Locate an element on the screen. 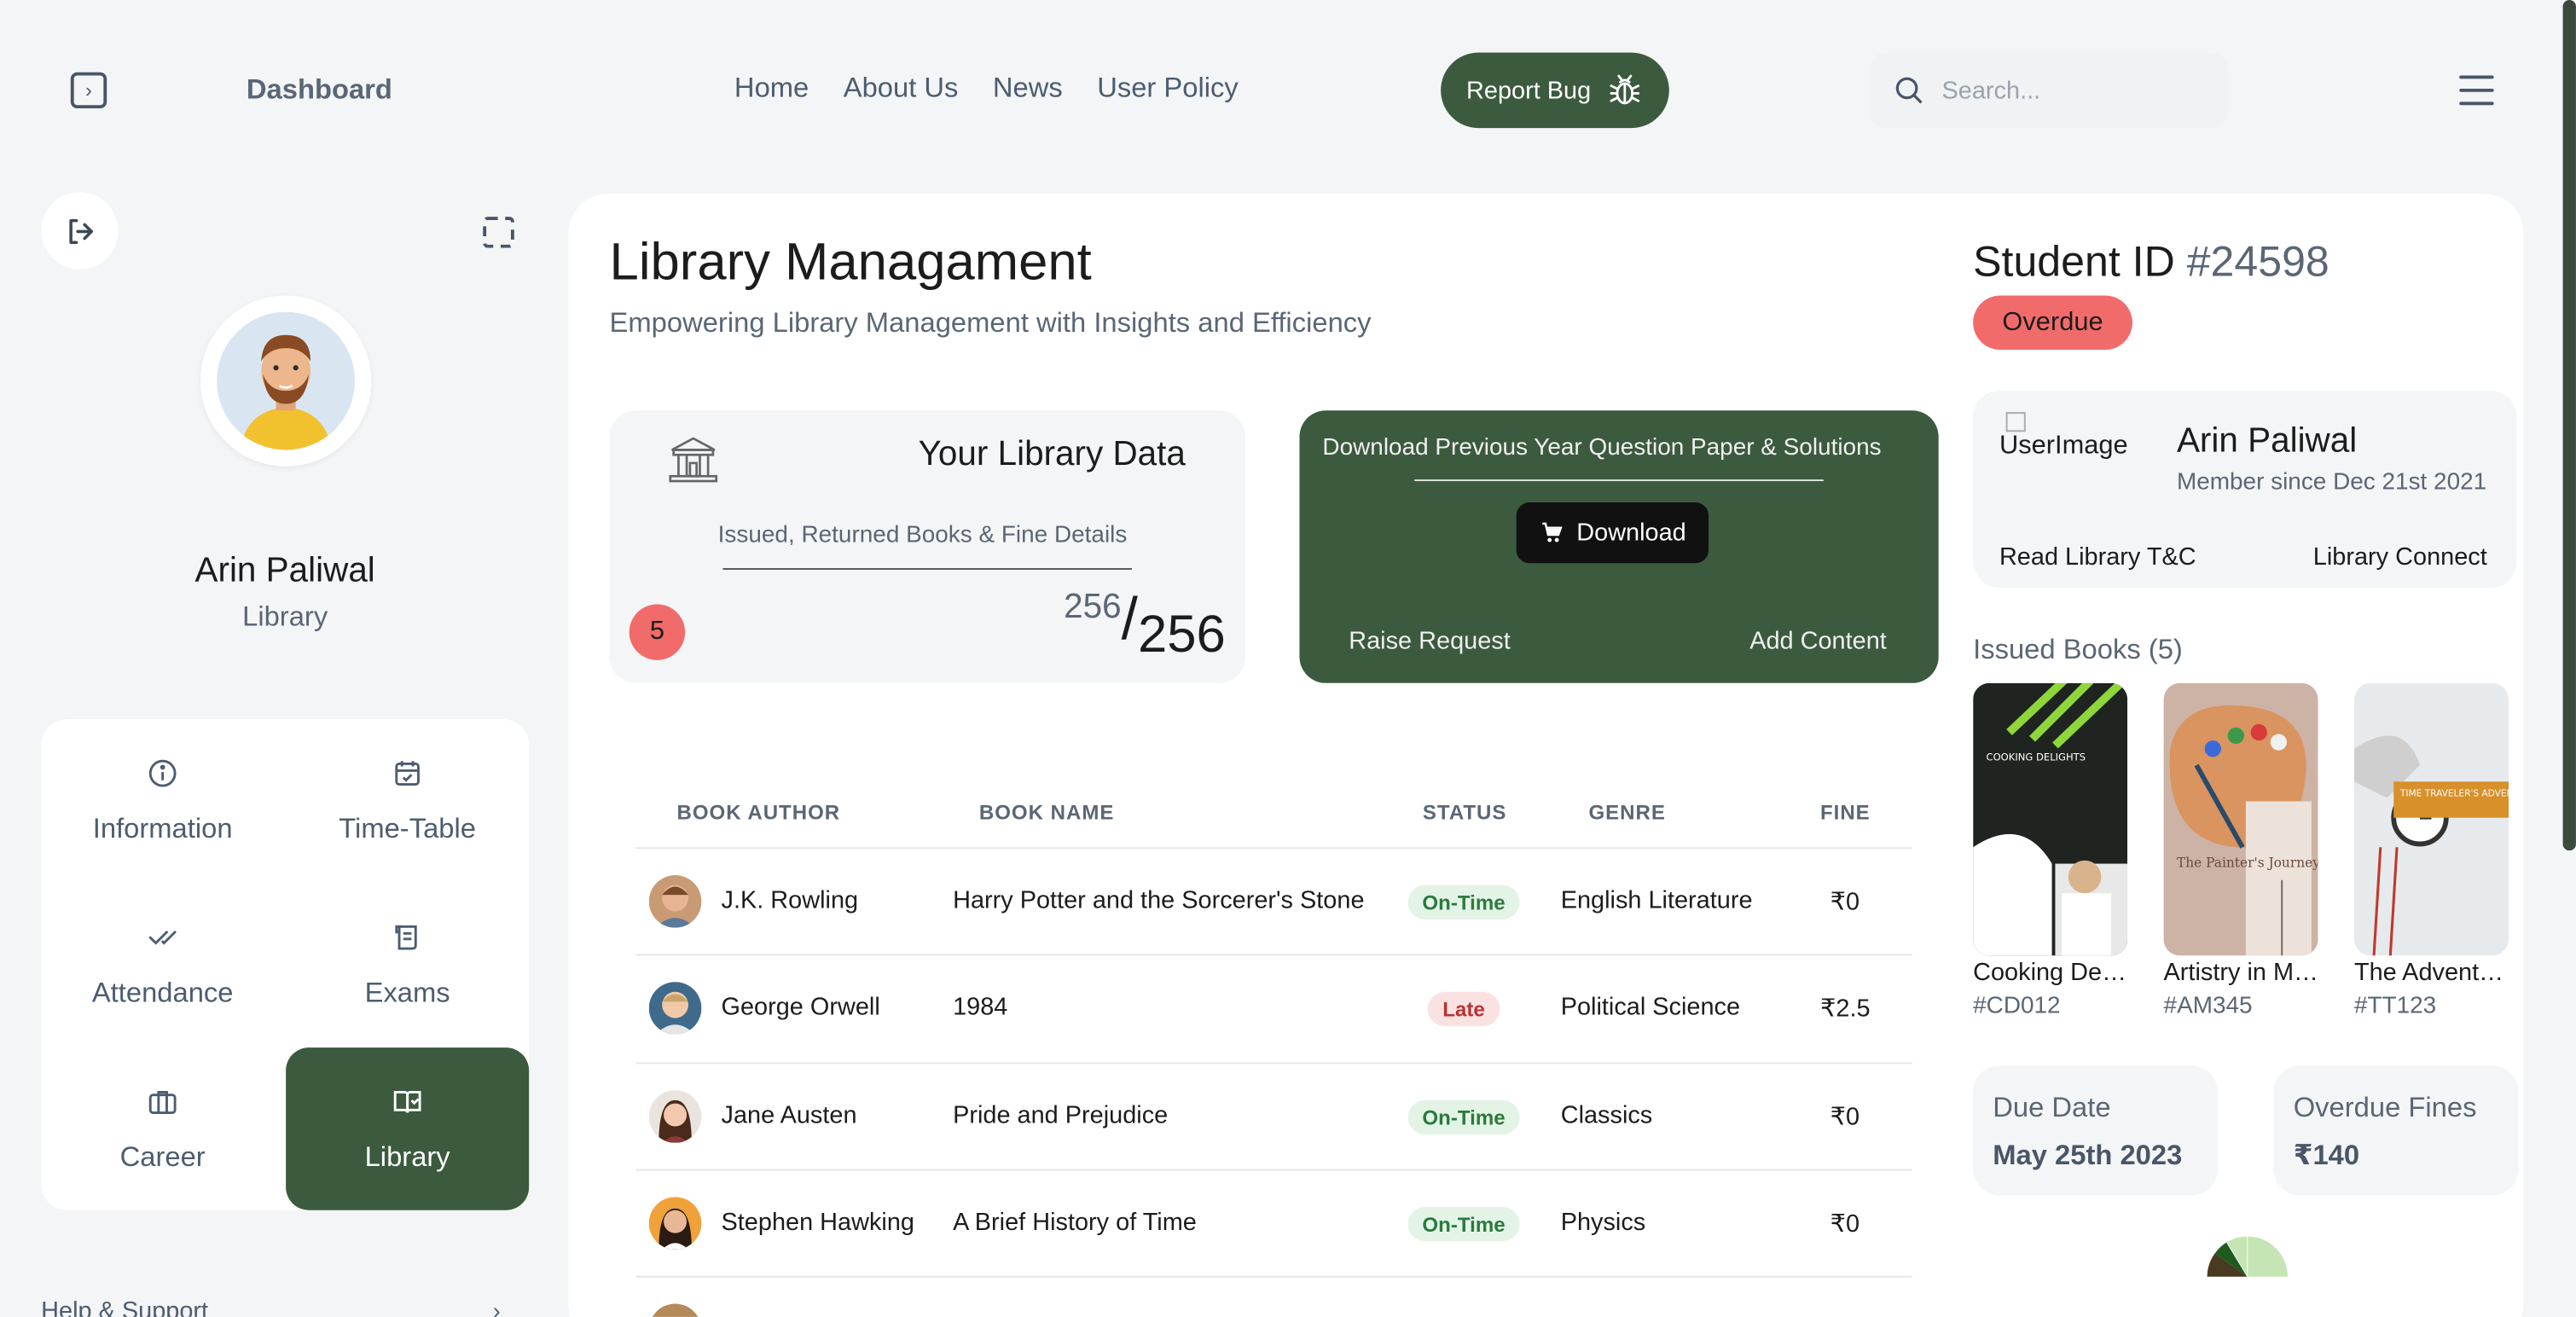 The height and width of the screenshot is (1317, 2576). fines-pie-chart is located at coordinates (2247, 1256).